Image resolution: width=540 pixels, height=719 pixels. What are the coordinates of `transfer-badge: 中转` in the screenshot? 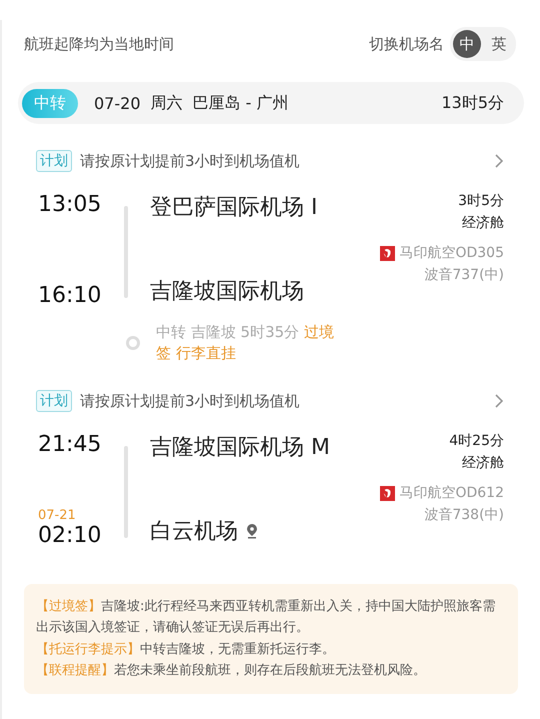 It's located at (50, 103).